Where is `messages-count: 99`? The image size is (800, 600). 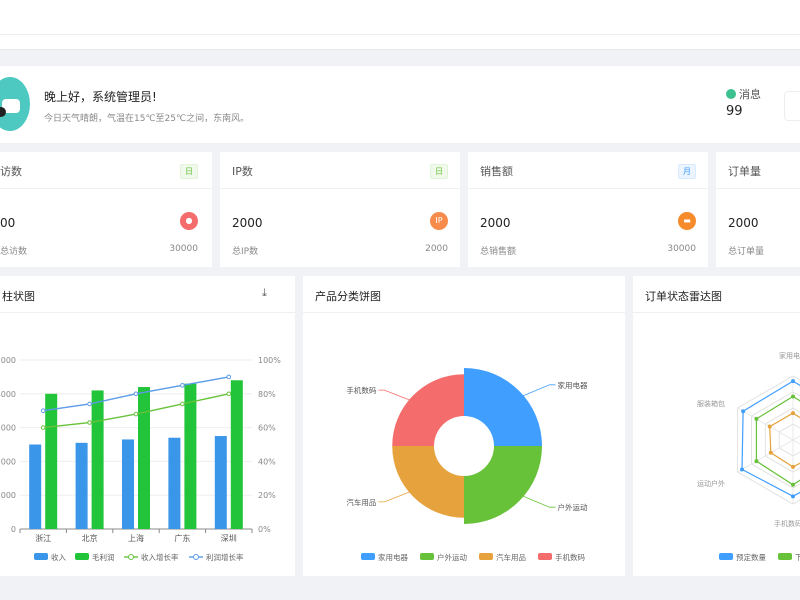
messages-count: 99 is located at coordinates (734, 111).